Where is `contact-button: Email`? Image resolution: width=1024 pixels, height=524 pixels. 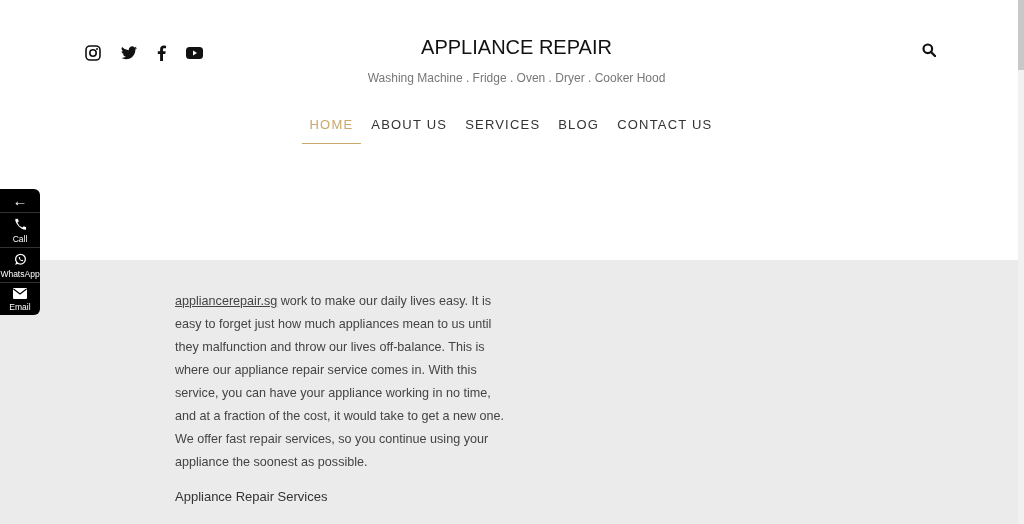 contact-button: Email is located at coordinates (20, 299).